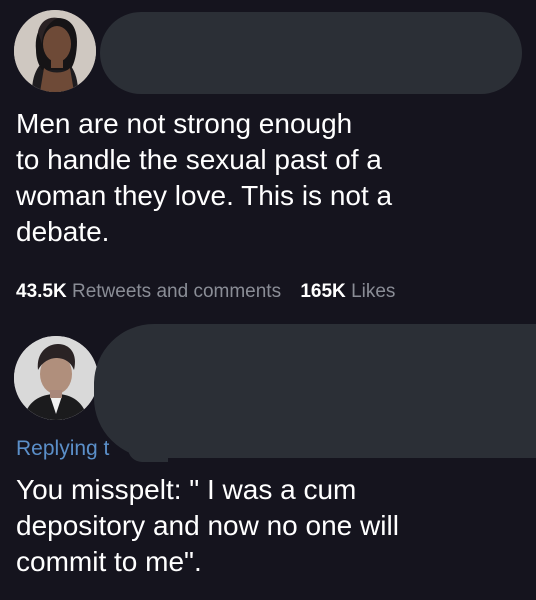  I want to click on likes-label: Likes, so click(373, 291).